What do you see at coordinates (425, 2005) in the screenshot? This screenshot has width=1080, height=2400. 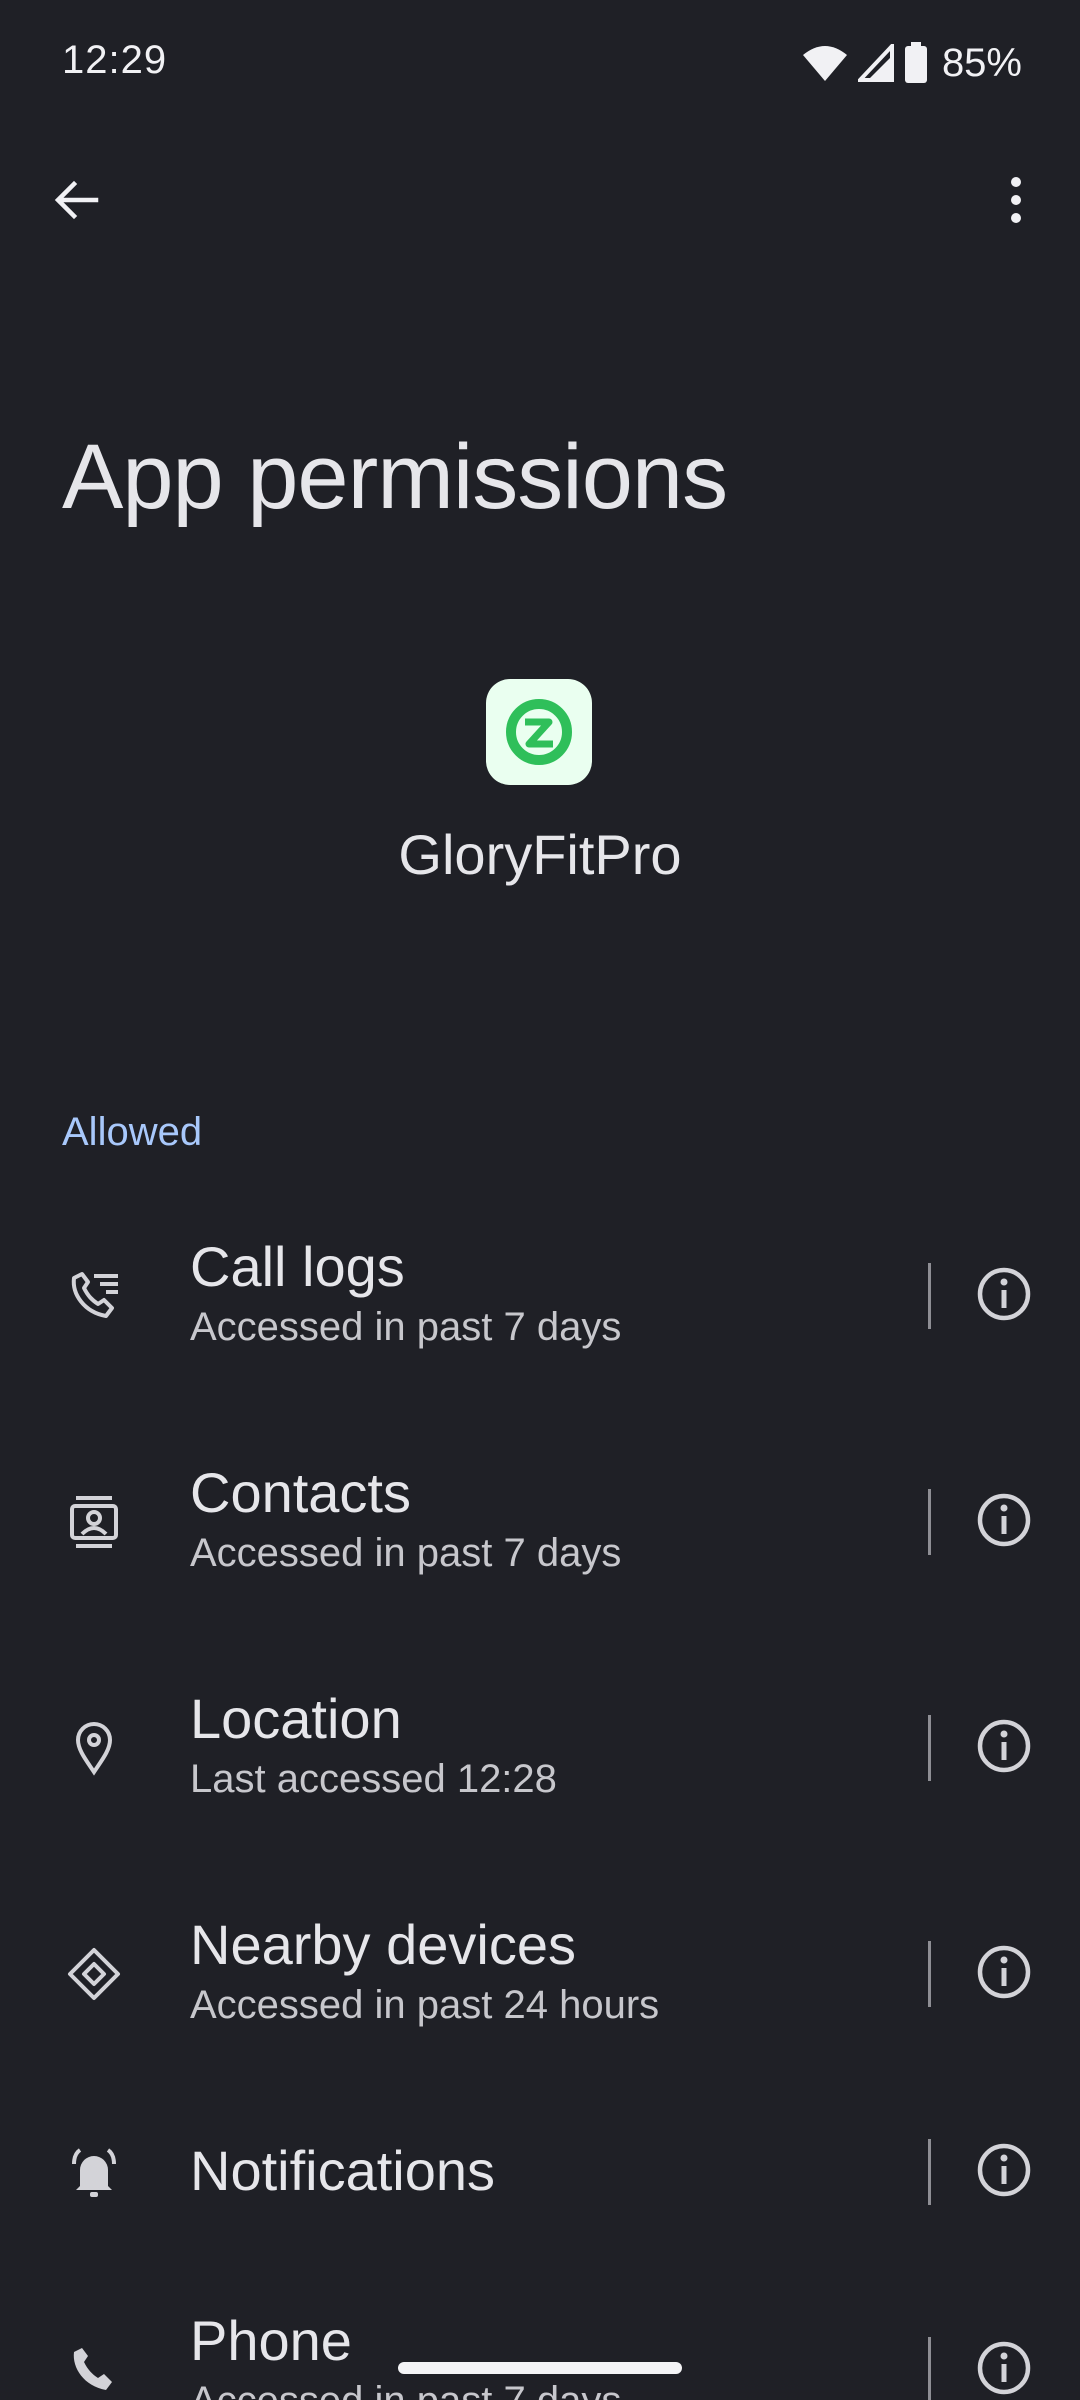 I see `permission-subtitle: Accessed in past 24 hours` at bounding box center [425, 2005].